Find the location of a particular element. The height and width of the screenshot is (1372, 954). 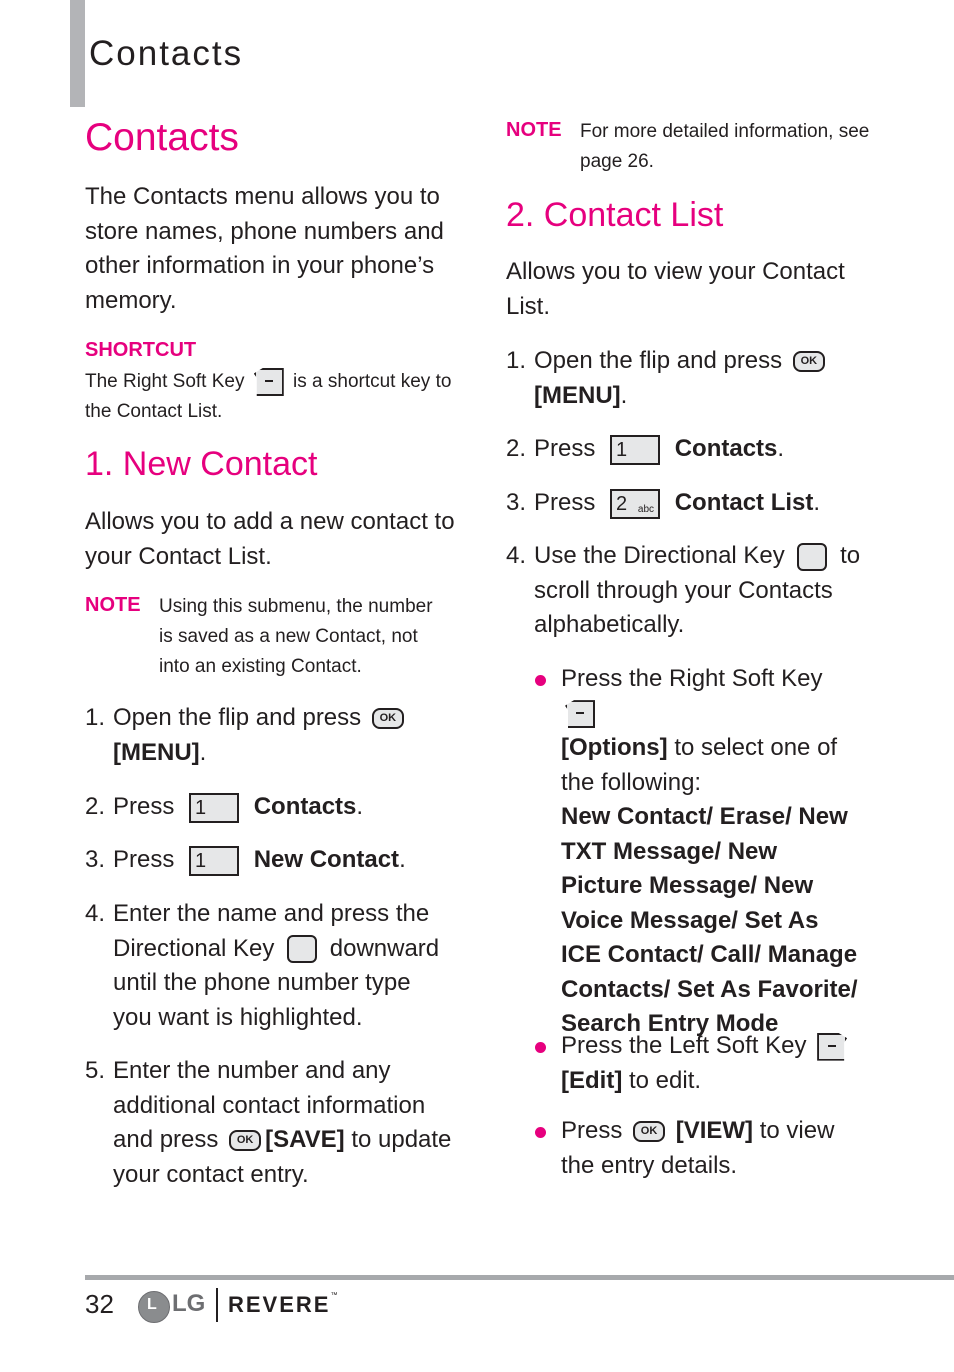

product-brand: REVERE™ is located at coordinates (284, 1304).